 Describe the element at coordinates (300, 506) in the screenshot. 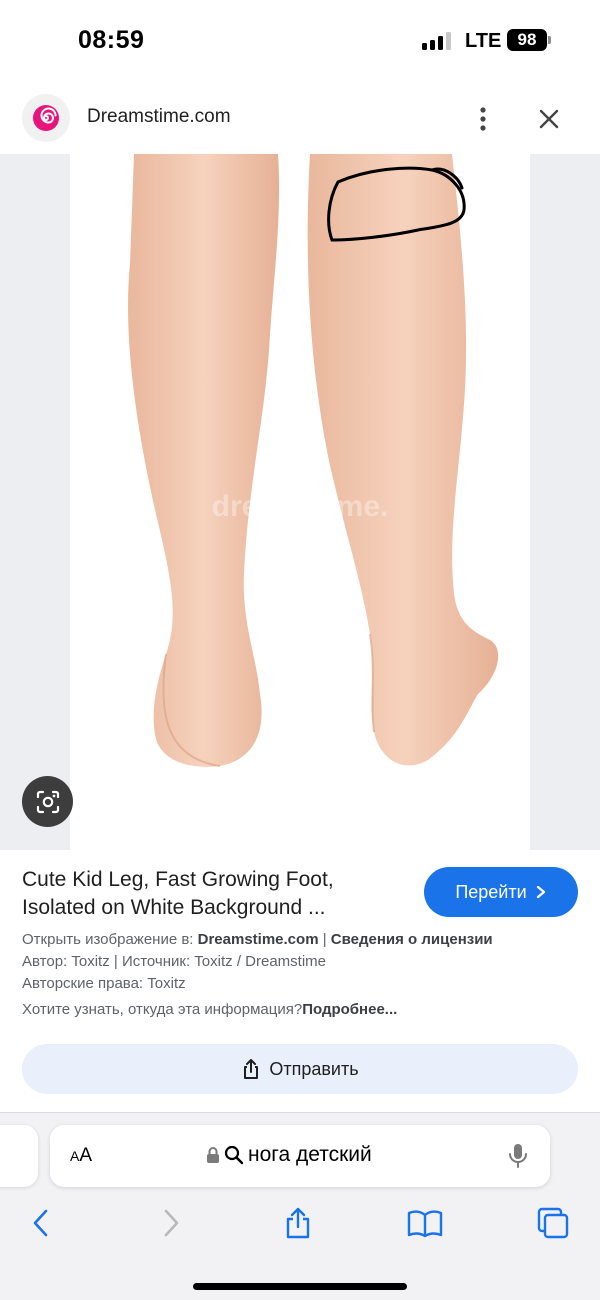

I see `watermark: dreamstime.` at that location.